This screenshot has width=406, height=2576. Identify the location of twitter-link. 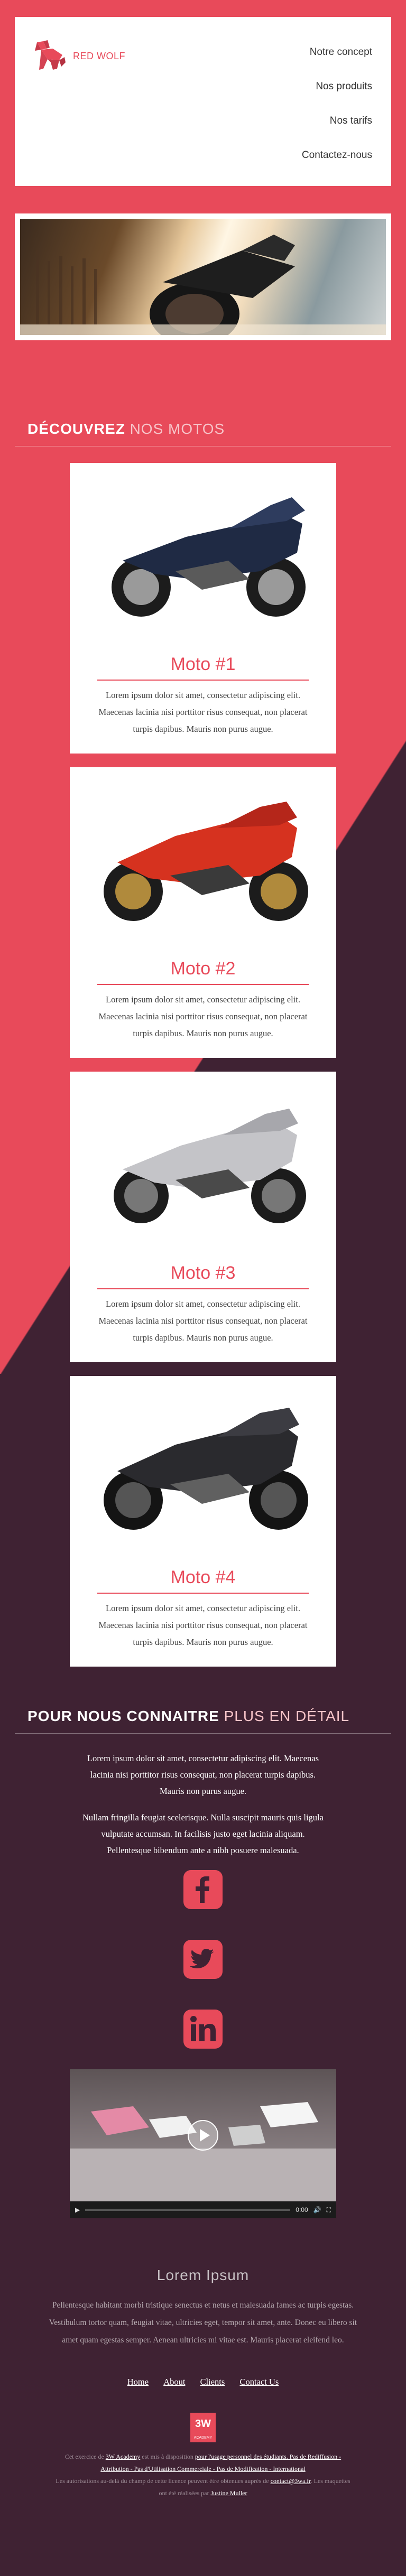
(203, 1959).